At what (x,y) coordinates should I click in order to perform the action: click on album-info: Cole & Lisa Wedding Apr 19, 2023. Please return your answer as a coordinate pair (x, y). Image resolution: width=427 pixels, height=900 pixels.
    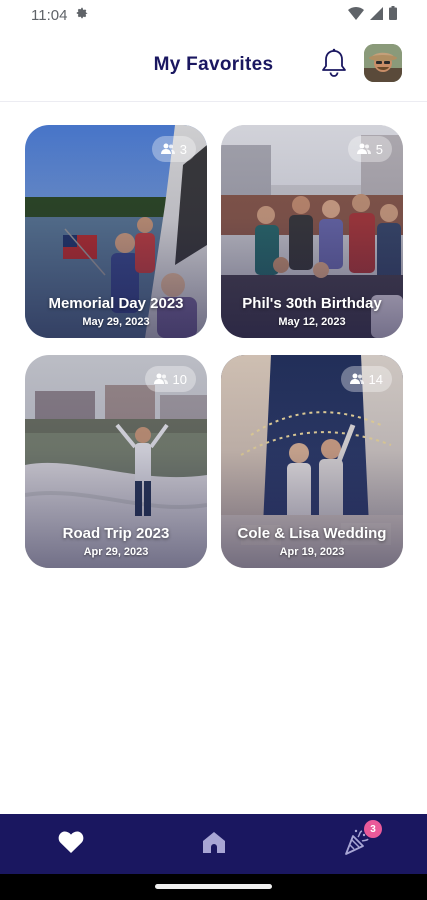
    Looking at the image, I should click on (312, 540).